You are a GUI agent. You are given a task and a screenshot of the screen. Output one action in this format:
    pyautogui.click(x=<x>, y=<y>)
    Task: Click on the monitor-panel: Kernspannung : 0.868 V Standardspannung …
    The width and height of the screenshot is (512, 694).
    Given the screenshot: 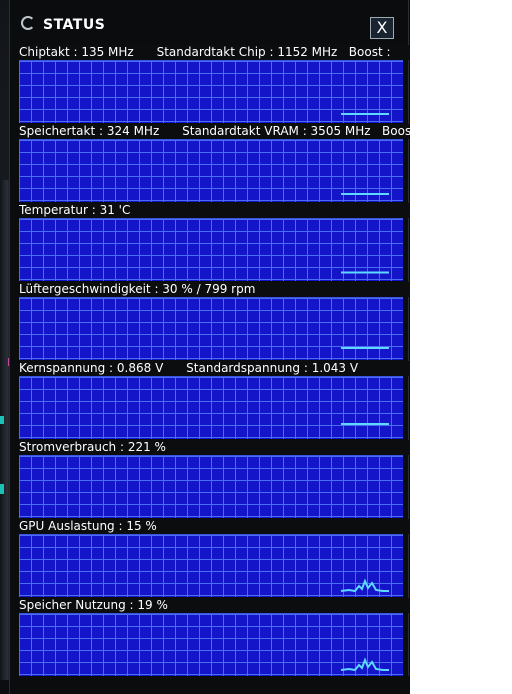 What is the action you would take?
    pyautogui.click(x=214, y=400)
    